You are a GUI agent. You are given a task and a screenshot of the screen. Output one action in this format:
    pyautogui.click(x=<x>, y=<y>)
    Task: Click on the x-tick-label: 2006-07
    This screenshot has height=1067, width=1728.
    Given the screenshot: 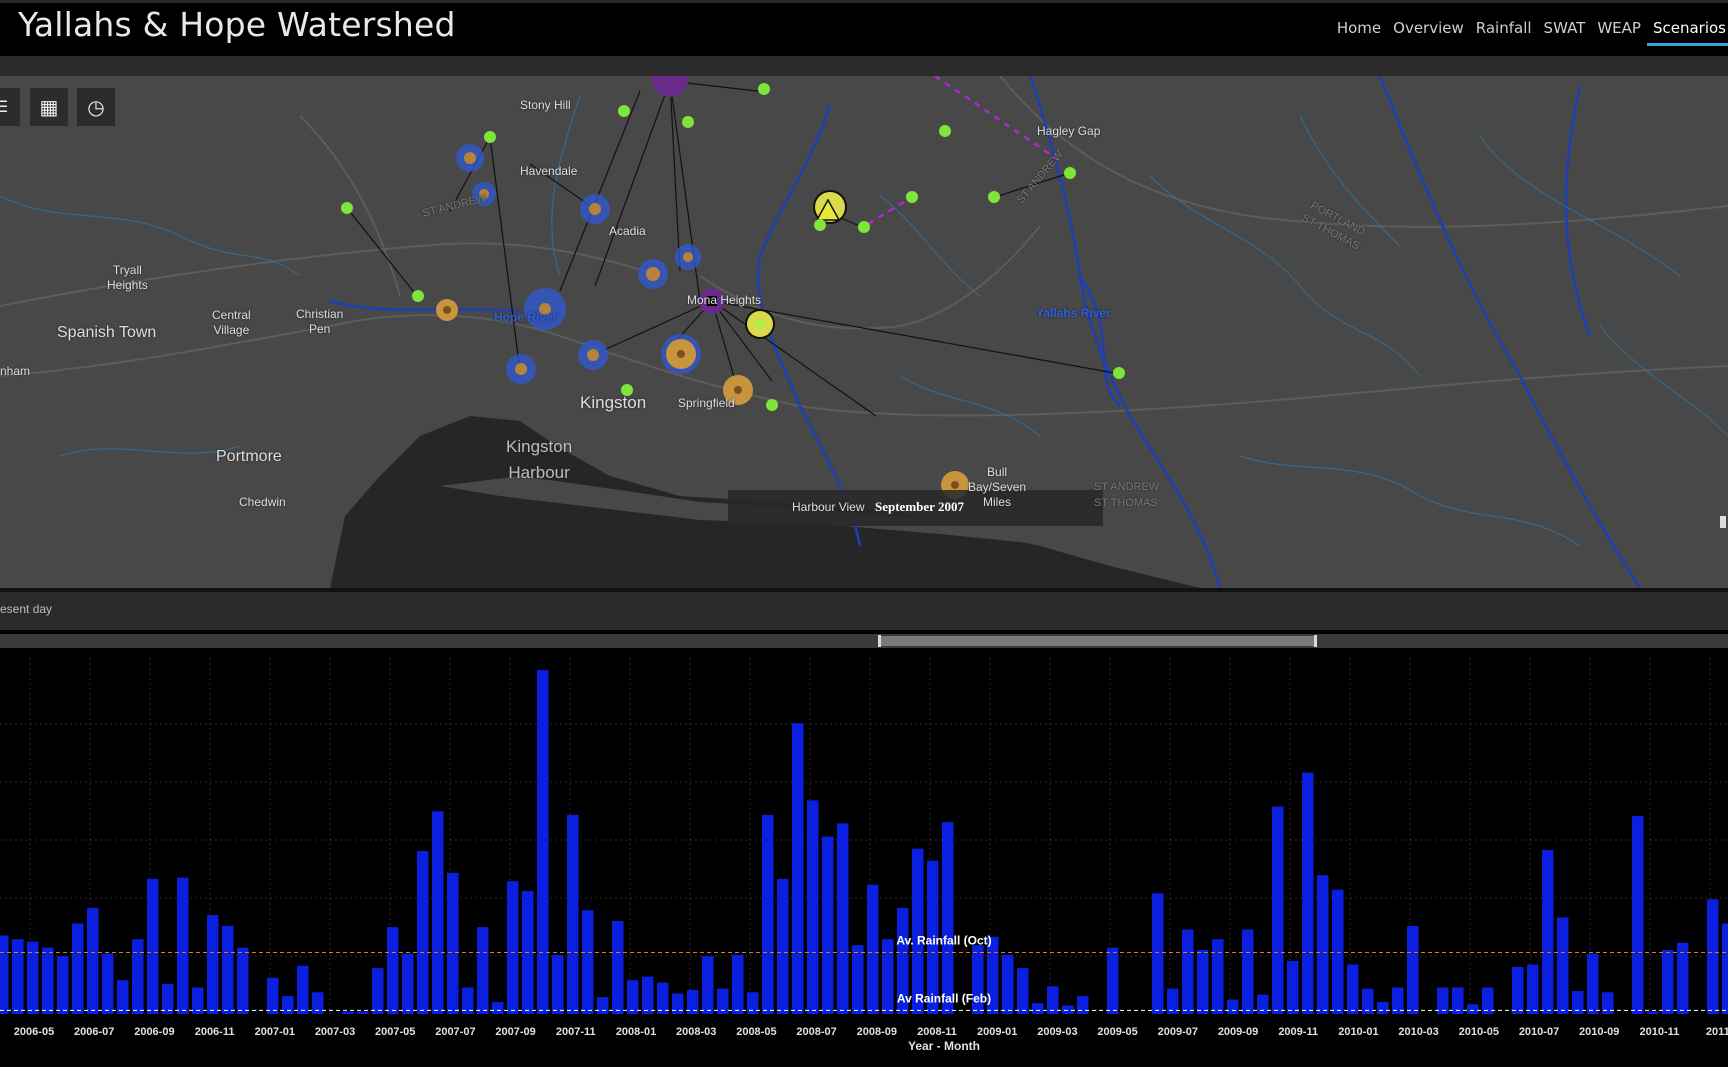 What is the action you would take?
    pyautogui.click(x=94, y=1032)
    